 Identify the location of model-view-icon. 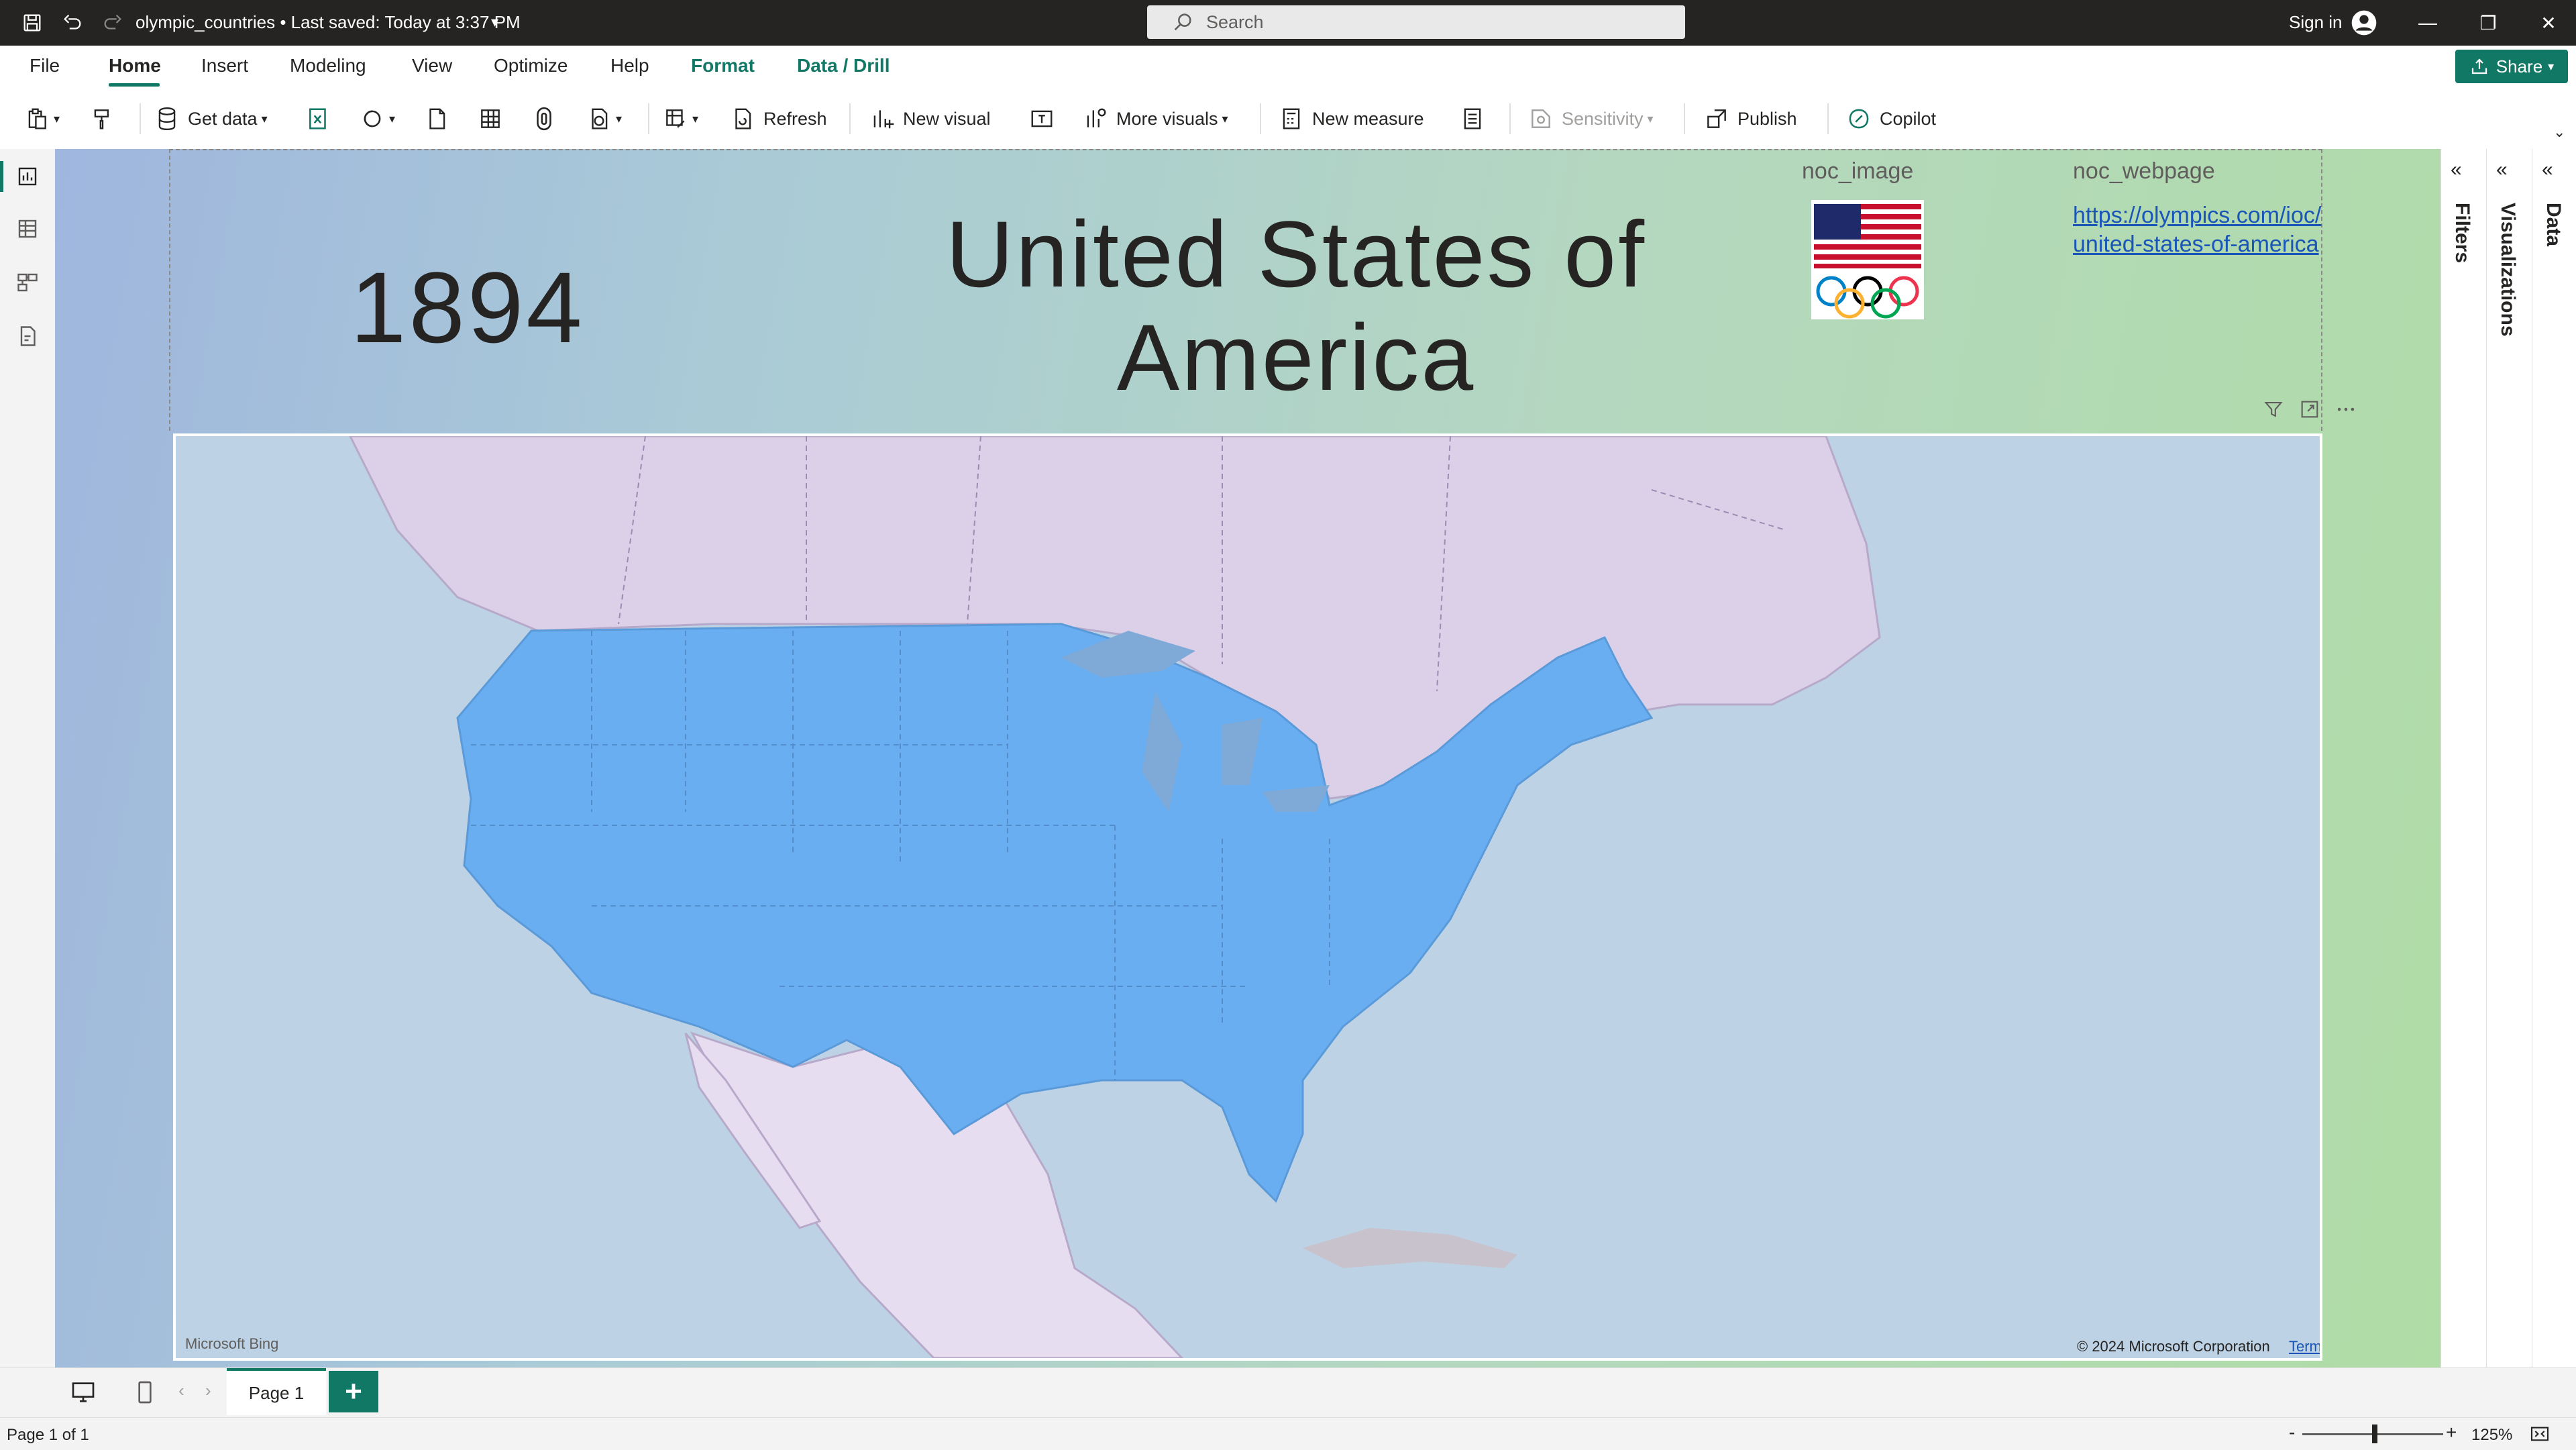
(27, 282).